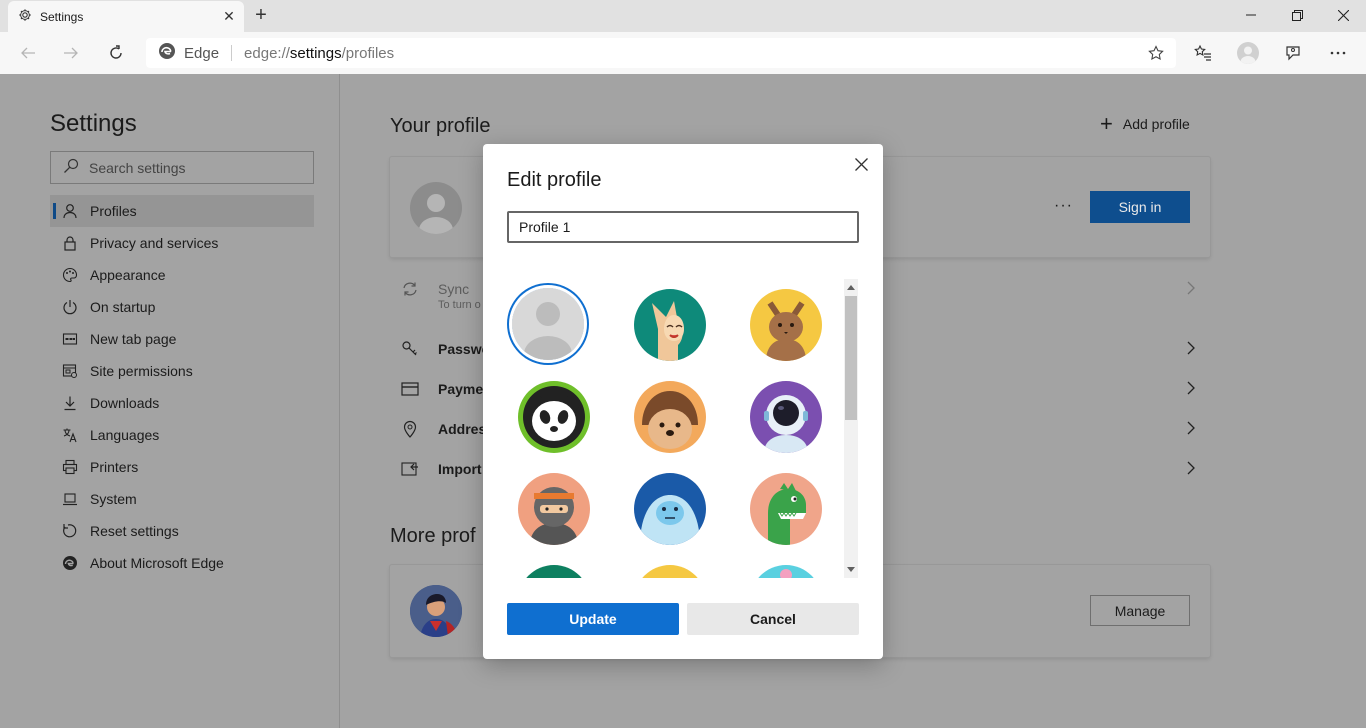  I want to click on scrollbar-thumb, so click(851, 358).